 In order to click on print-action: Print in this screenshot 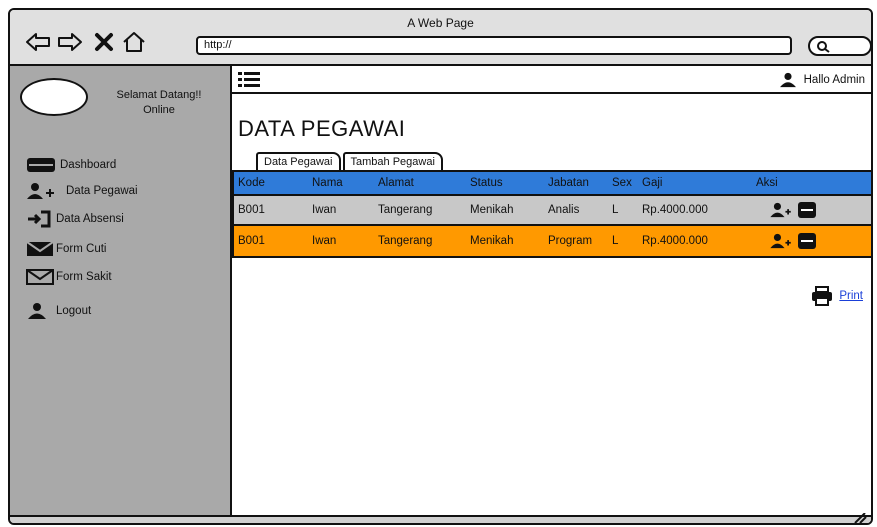, I will do `click(837, 296)`.